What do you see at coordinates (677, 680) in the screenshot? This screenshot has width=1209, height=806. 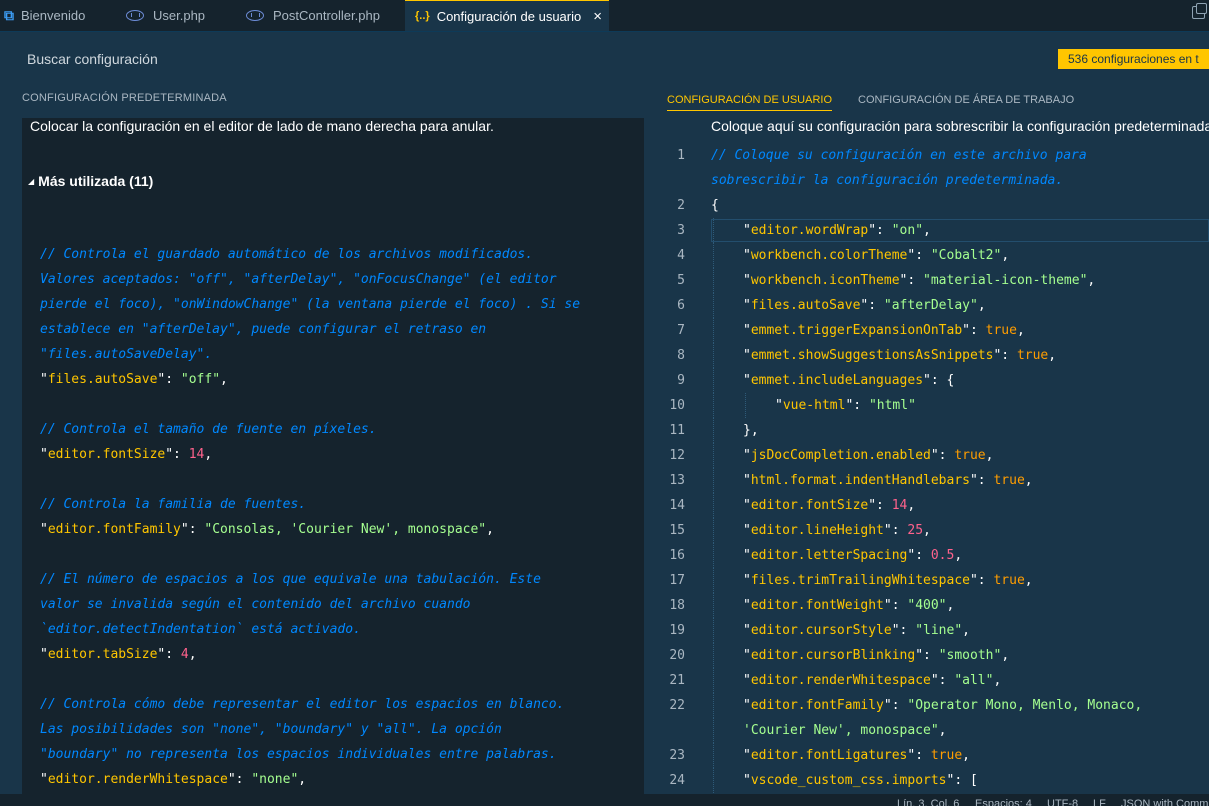 I see `line-number: 21` at bounding box center [677, 680].